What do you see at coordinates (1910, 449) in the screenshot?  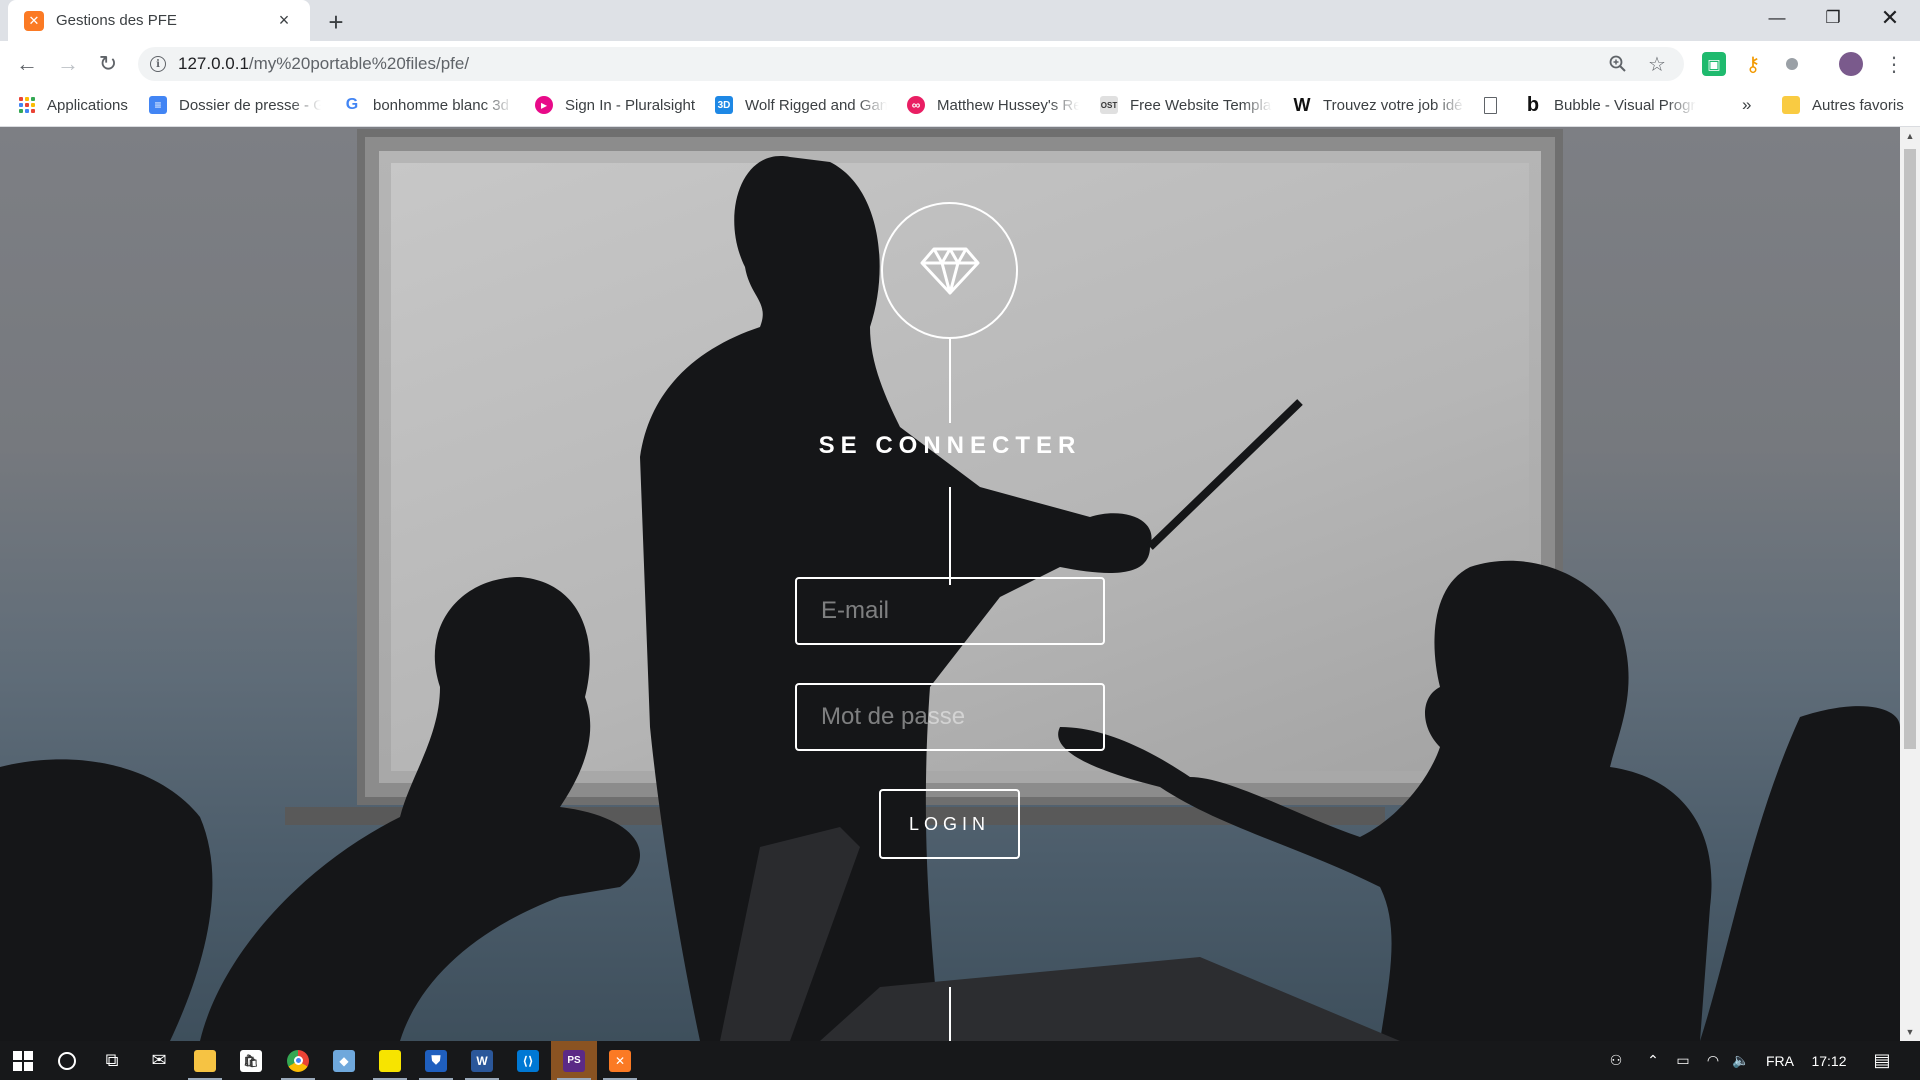 I see `scrollbar-thumb` at bounding box center [1910, 449].